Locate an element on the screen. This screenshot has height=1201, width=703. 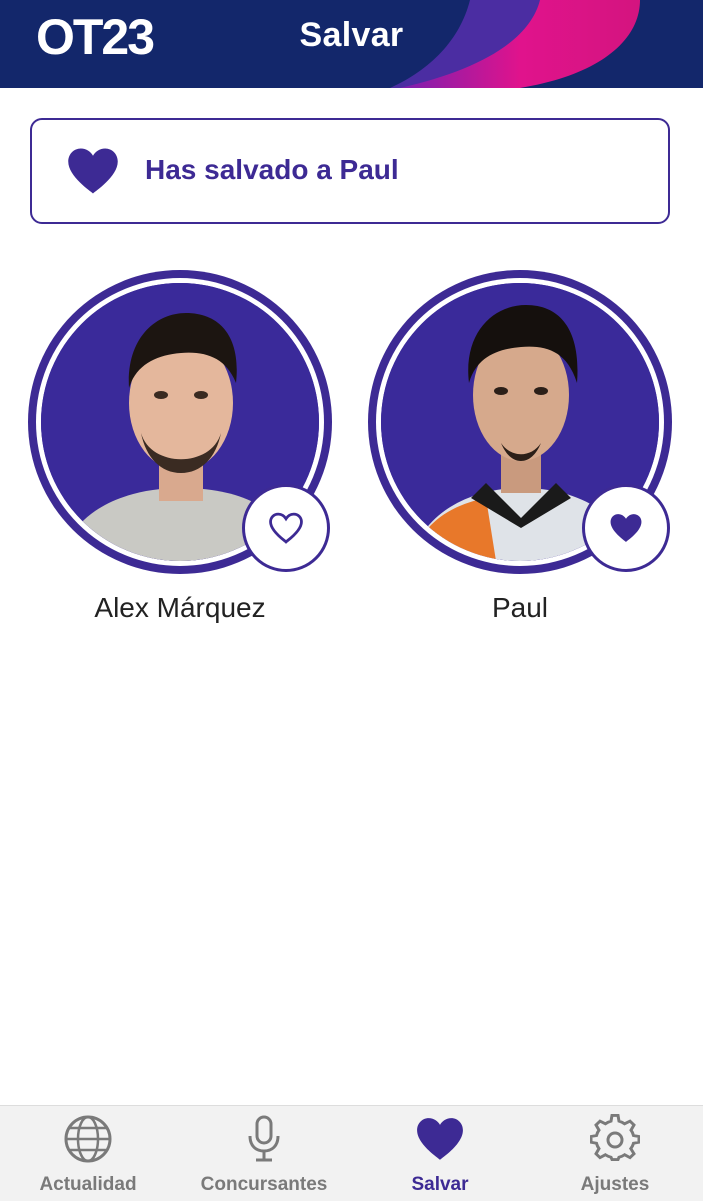
nav-item-actualidad: Actualidad is located at coordinates (88, 1153).